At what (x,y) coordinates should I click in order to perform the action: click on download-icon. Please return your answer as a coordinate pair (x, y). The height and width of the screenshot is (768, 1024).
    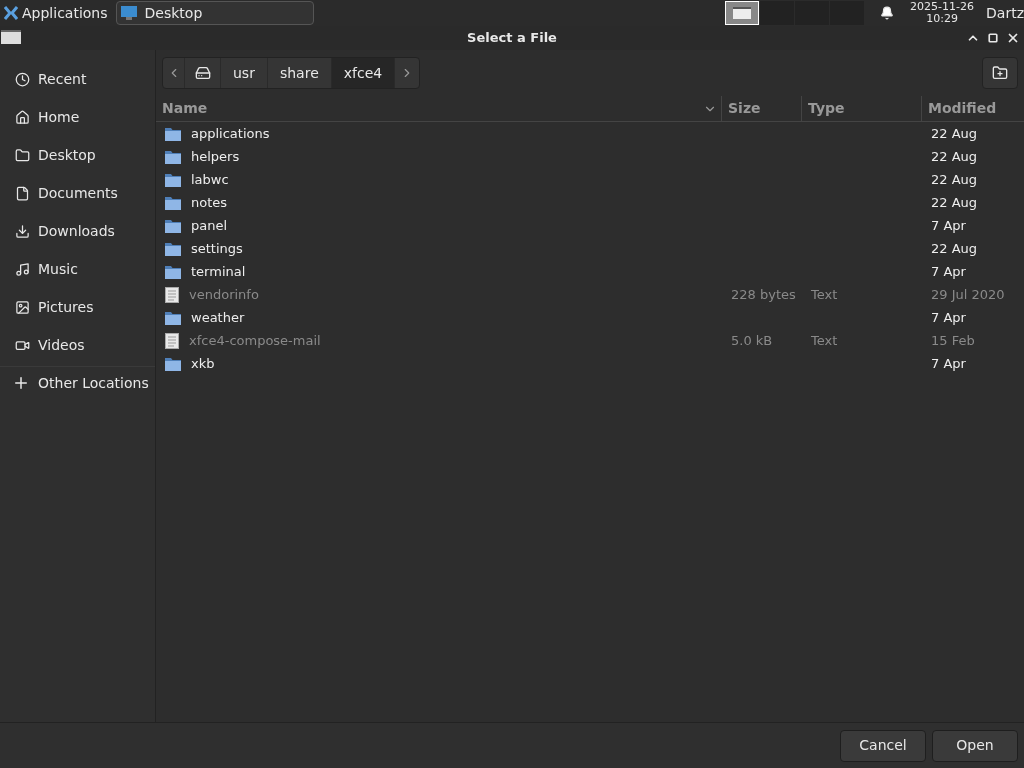
    Looking at the image, I should click on (22, 231).